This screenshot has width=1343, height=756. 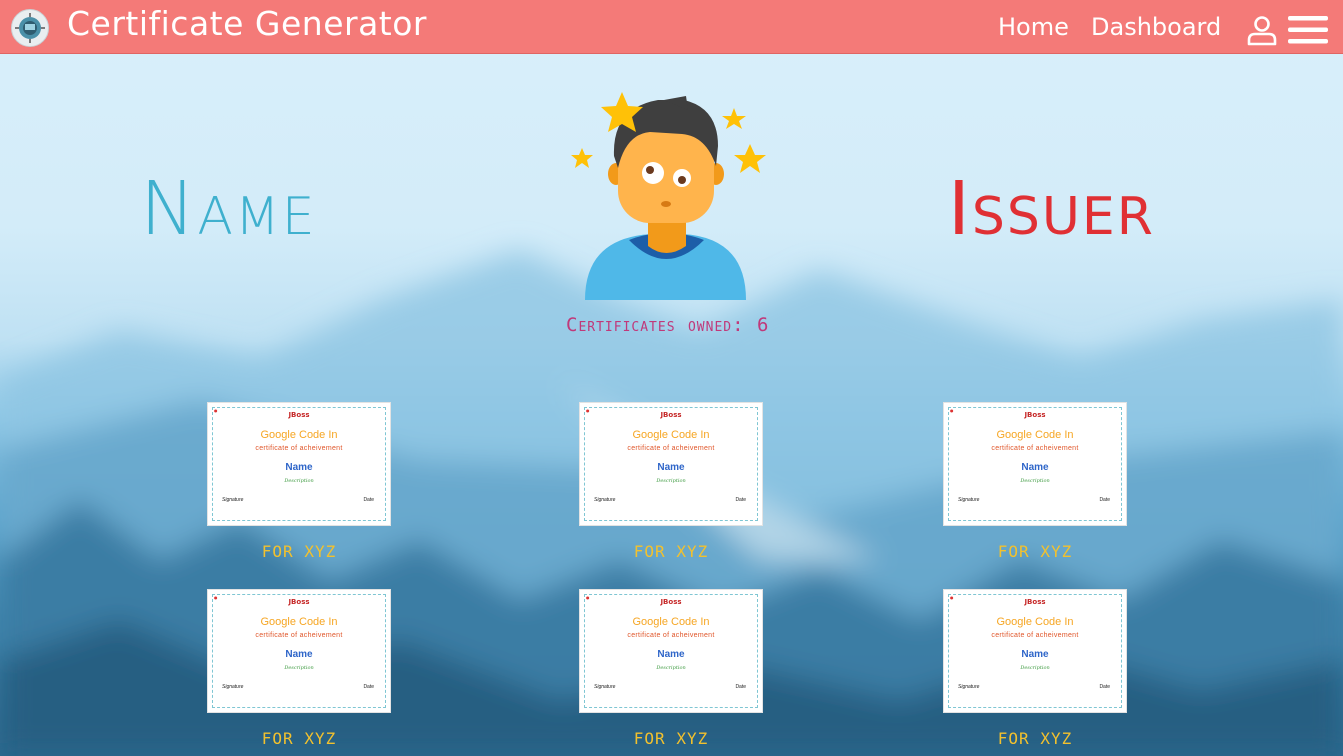 What do you see at coordinates (1051, 209) in the screenshot?
I see `profile-issuer: Issuer` at bounding box center [1051, 209].